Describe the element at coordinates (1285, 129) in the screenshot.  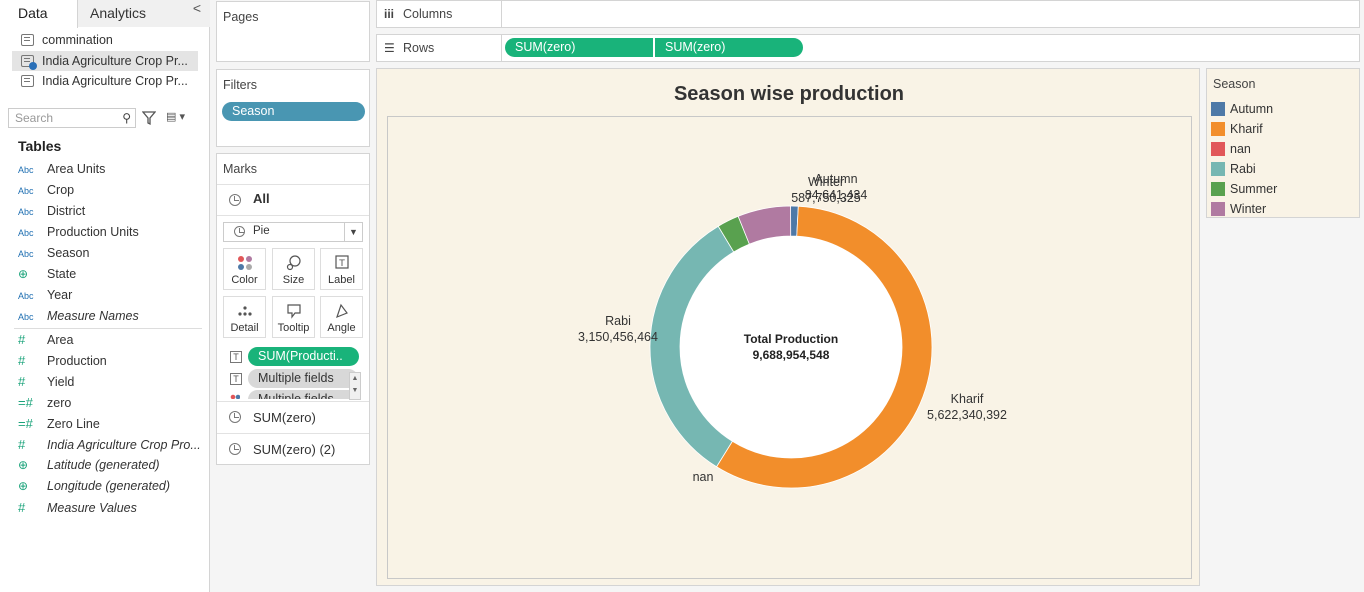
I see `legend-item: Kharif` at that location.